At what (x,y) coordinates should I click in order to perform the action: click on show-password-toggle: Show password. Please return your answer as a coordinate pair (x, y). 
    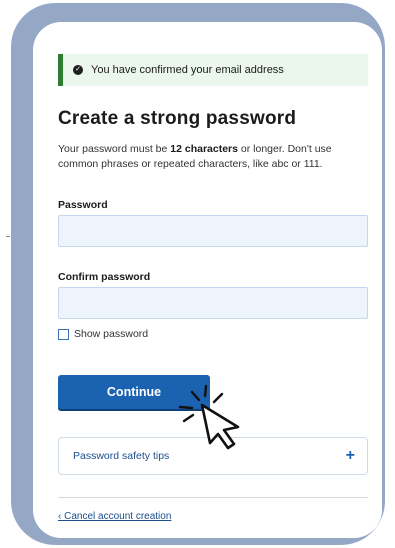
    Looking at the image, I should click on (103, 334).